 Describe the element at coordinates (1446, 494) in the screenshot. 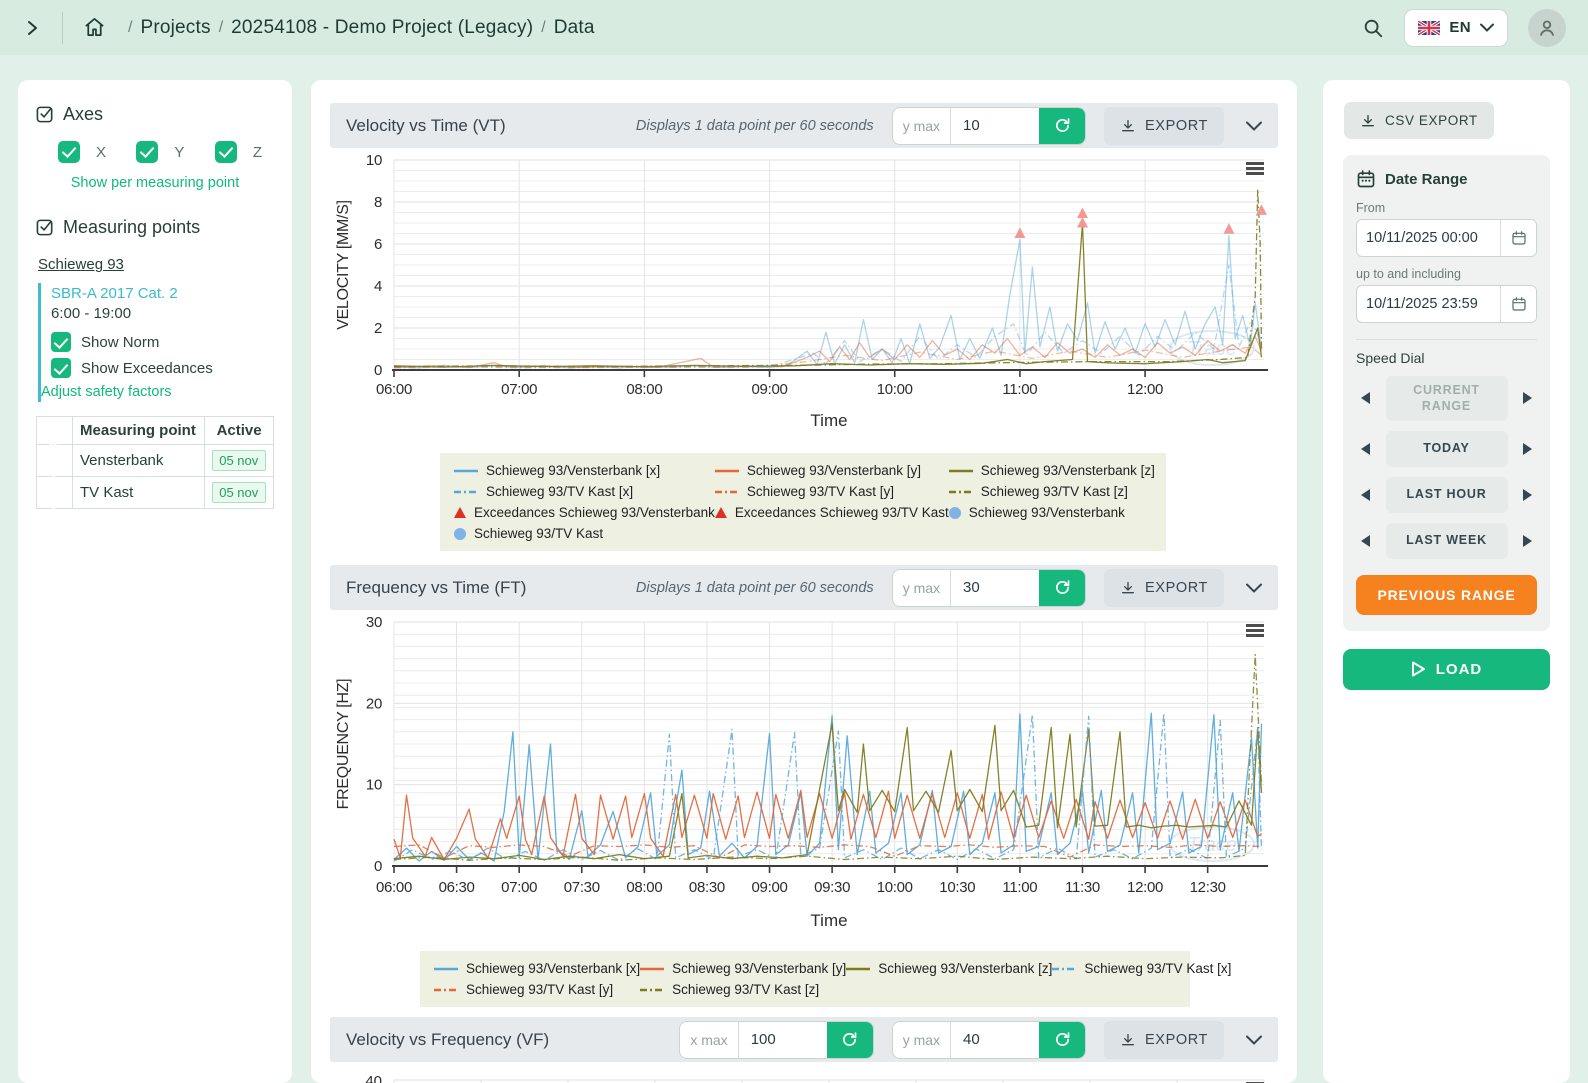

I see `speed-dial-button-last-hour: LAST HOUR` at that location.